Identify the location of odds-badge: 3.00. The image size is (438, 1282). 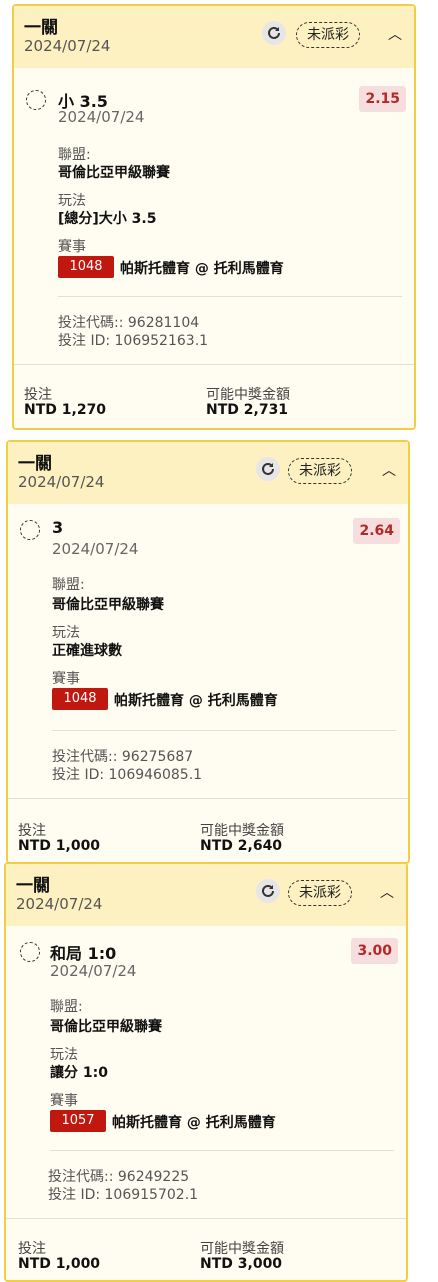
(374, 951).